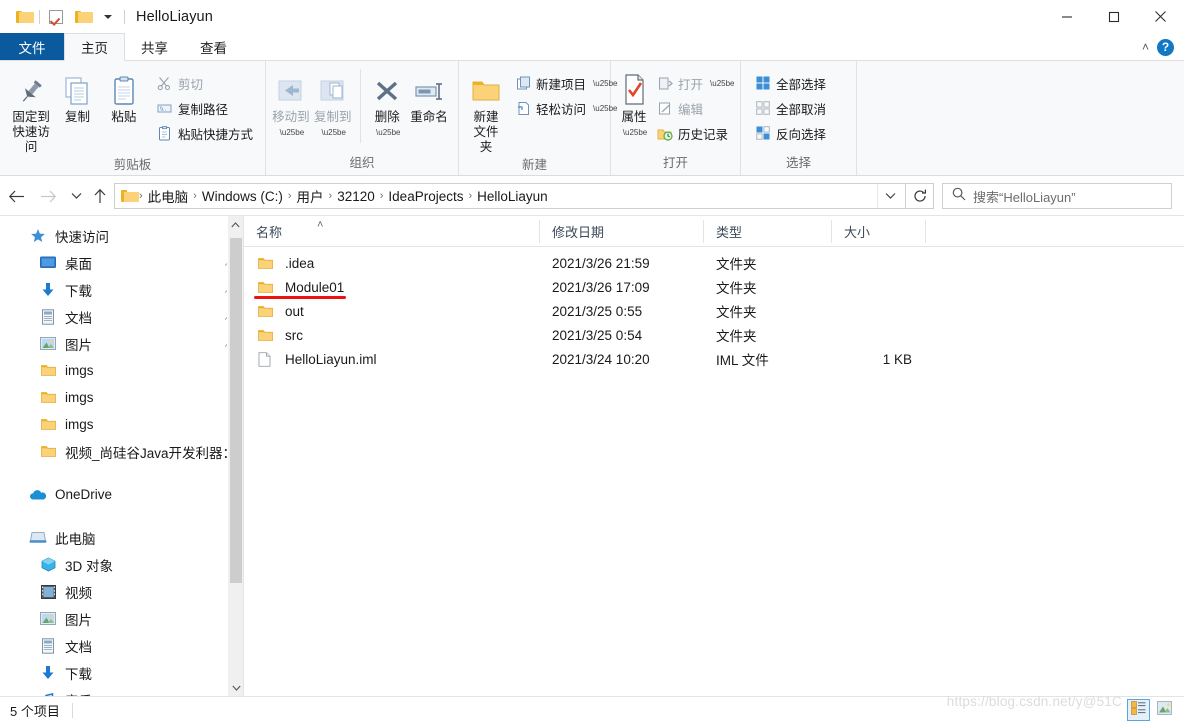 Image resolution: width=1184 pixels, height=723 pixels. Describe the element at coordinates (920, 196) in the screenshot. I see `refresh-button` at that location.